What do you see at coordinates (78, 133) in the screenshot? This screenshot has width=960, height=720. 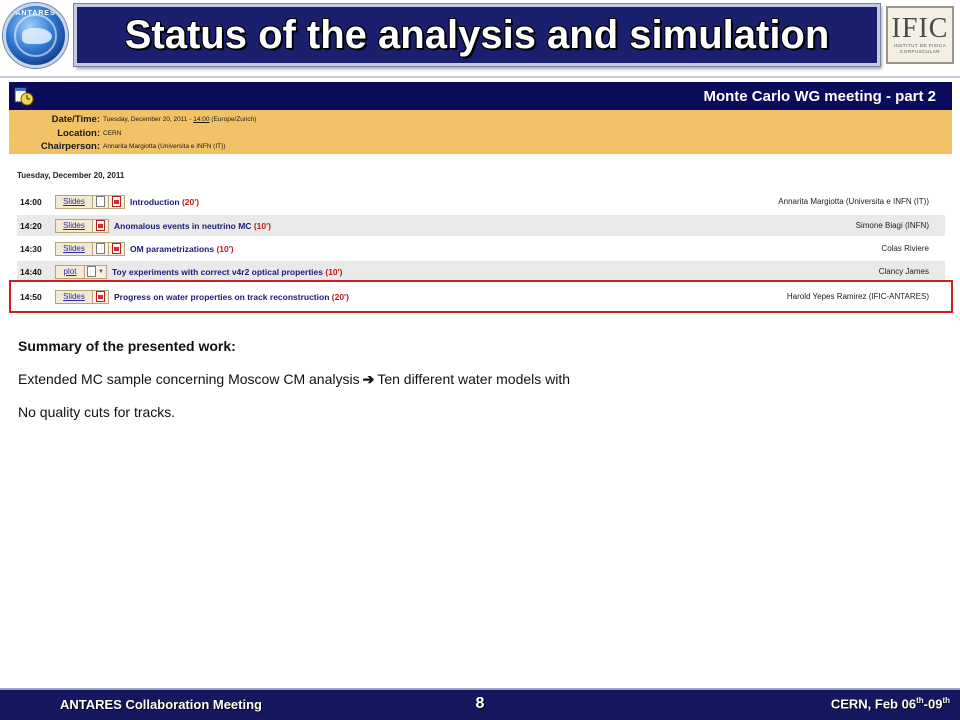 I see `location-label: Location:` at bounding box center [78, 133].